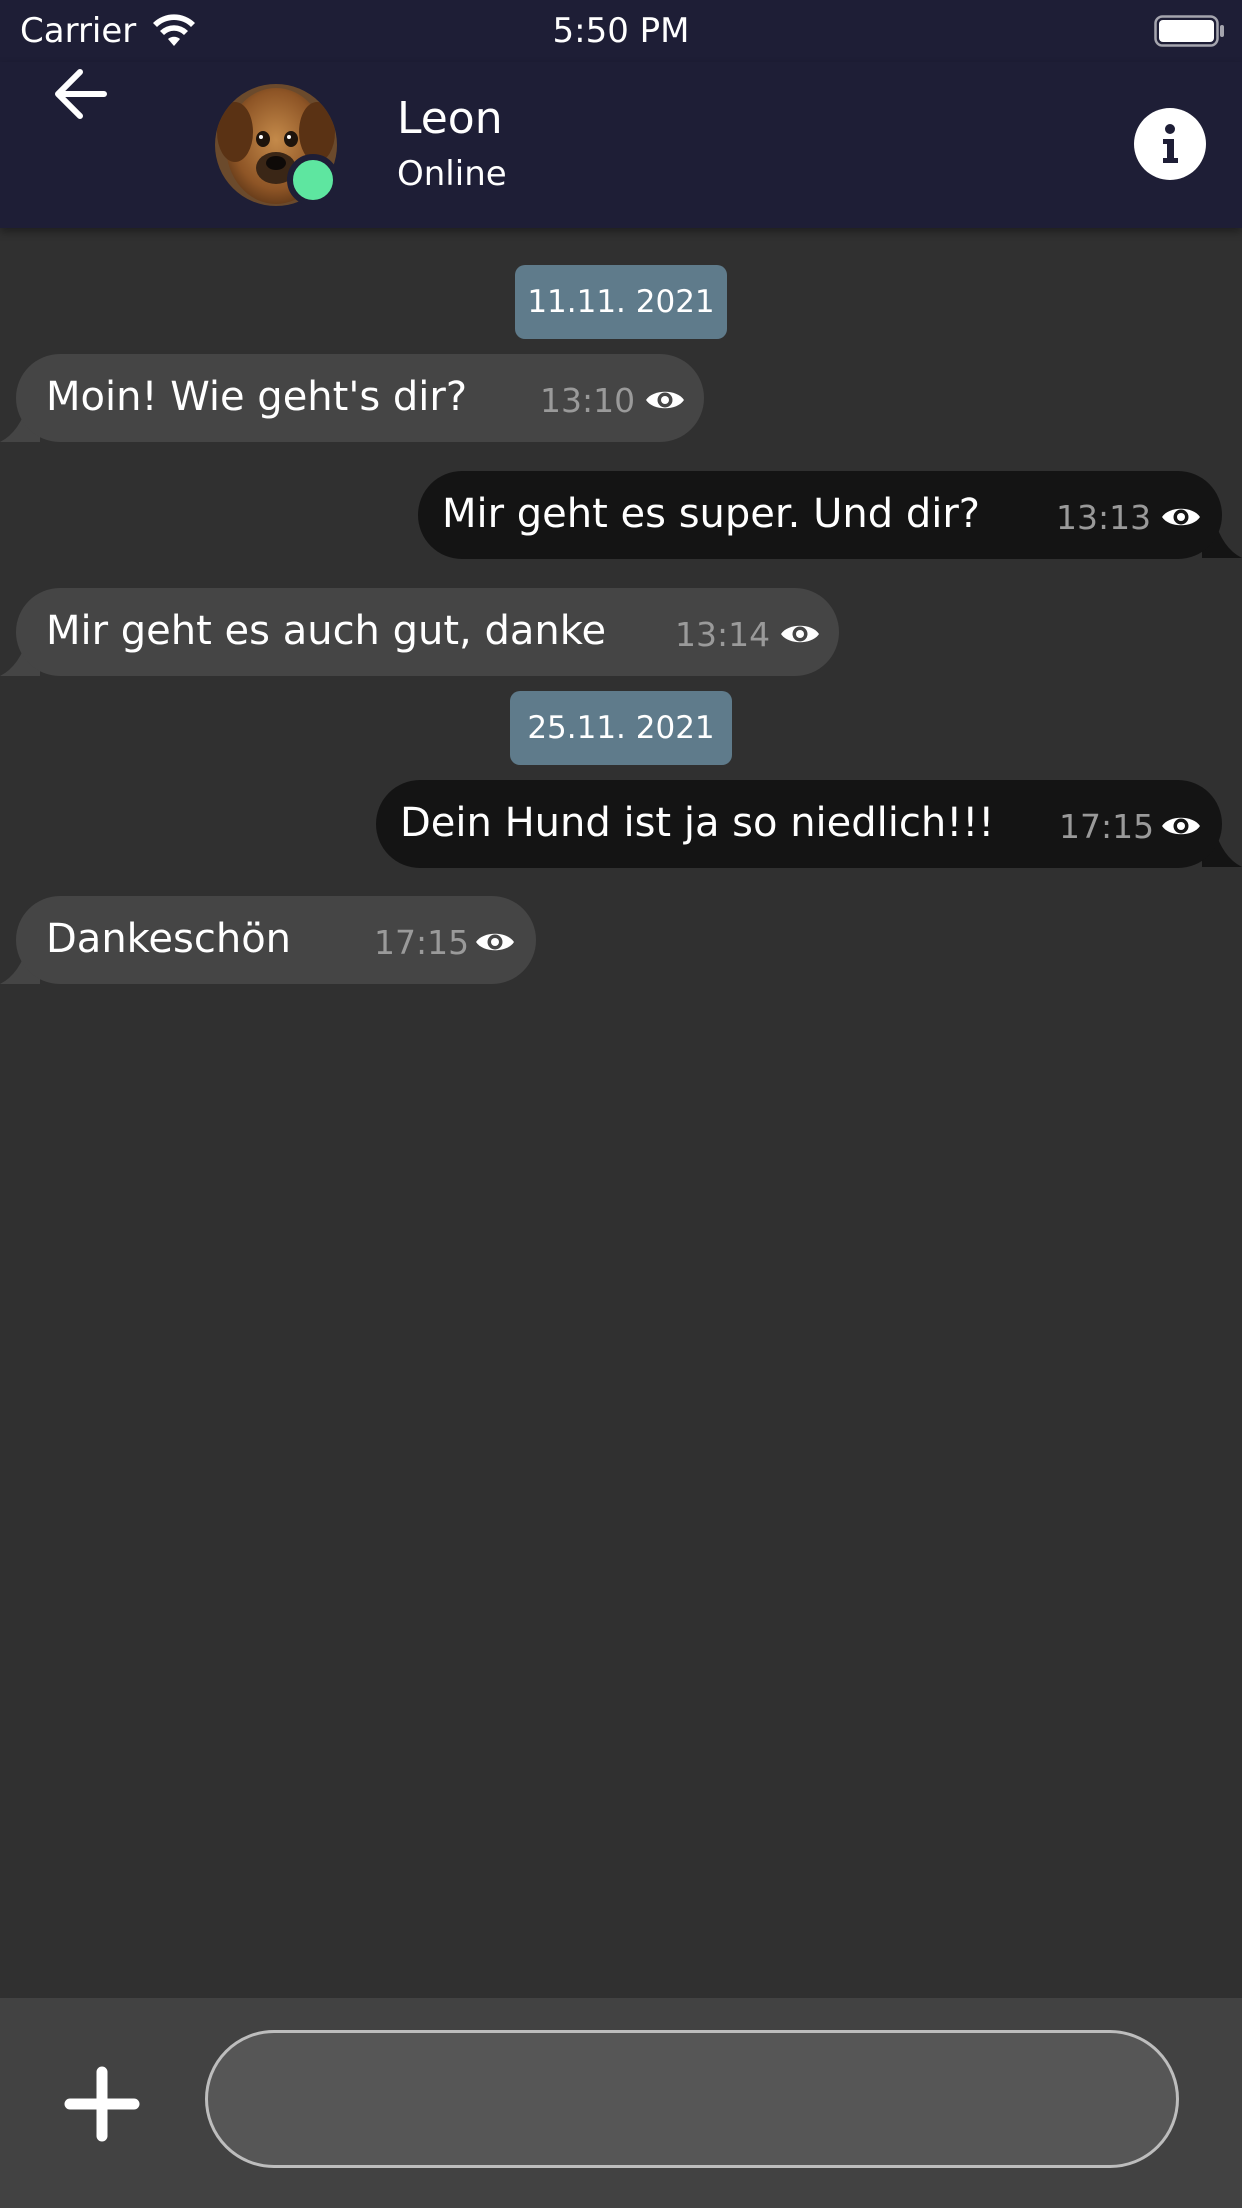 The width and height of the screenshot is (1242, 2208). I want to click on message-input, so click(692, 2099).